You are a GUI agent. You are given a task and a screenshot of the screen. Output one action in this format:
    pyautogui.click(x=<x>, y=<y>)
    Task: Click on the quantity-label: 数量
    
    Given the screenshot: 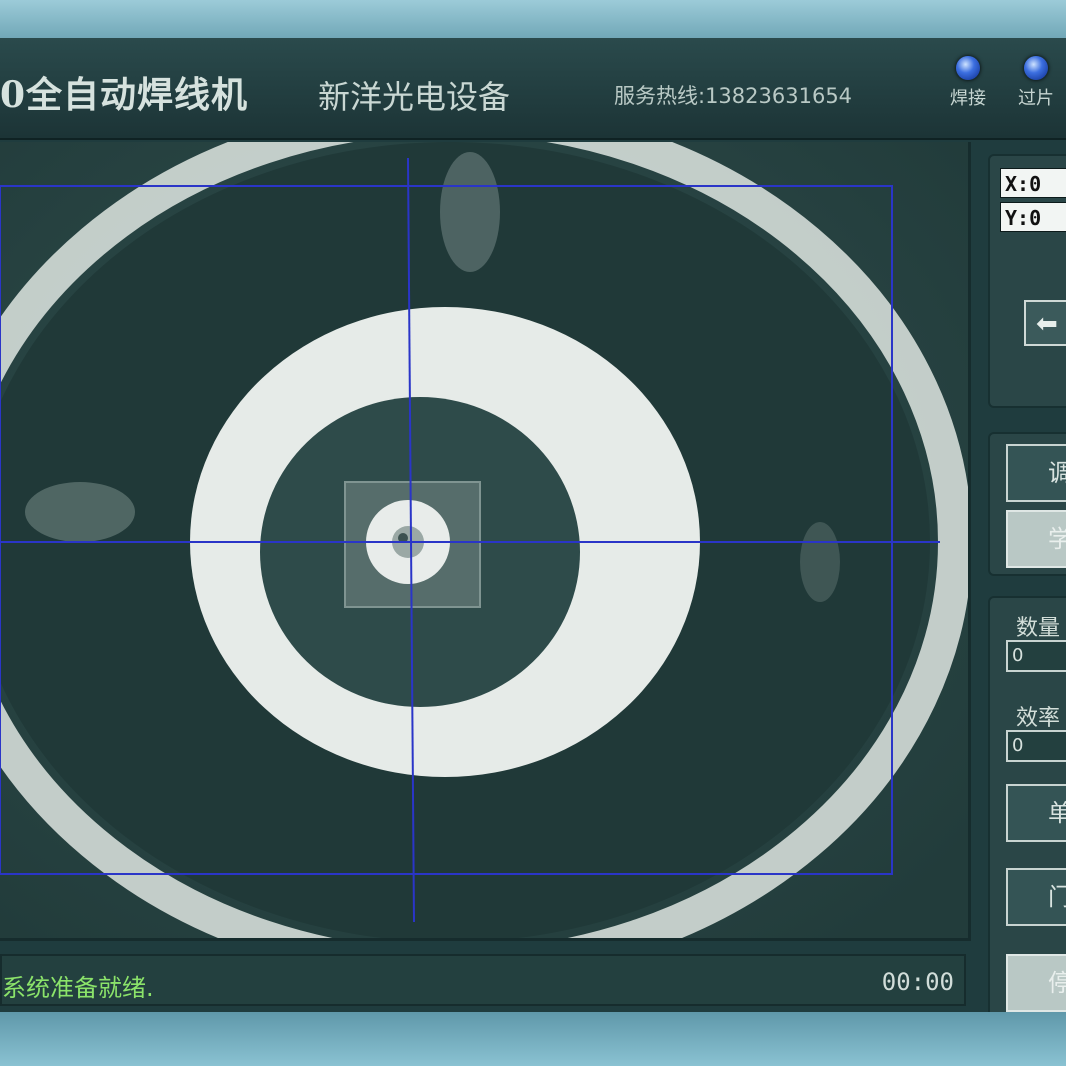 What is the action you would take?
    pyautogui.click(x=1038, y=628)
    